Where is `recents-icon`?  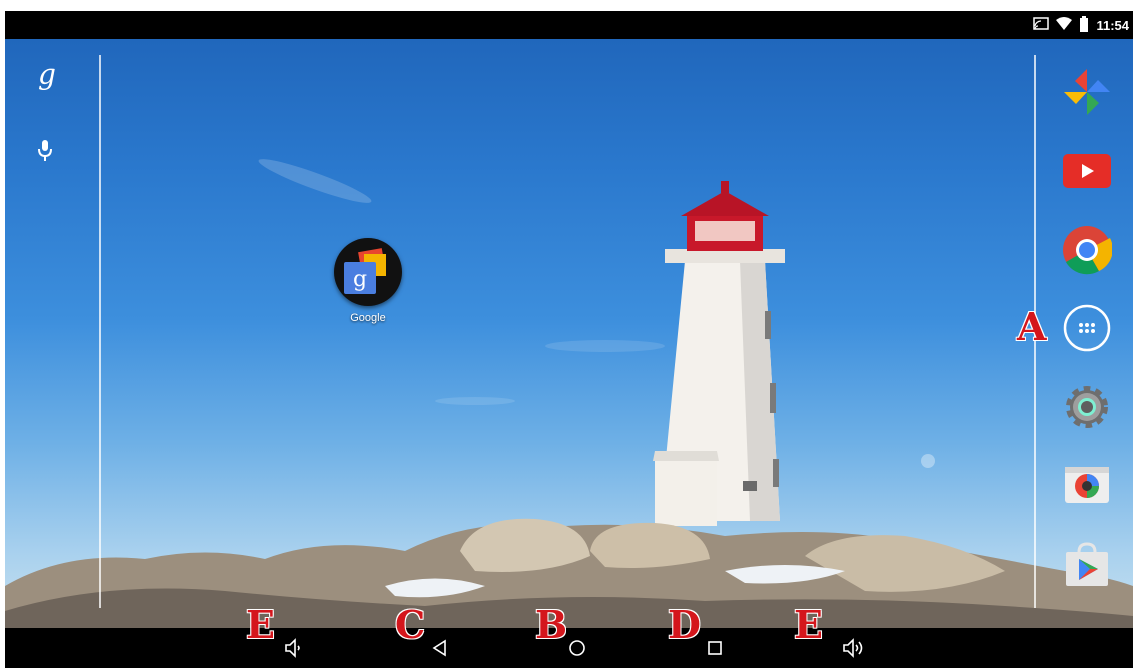
recents-icon is located at coordinates (715, 648).